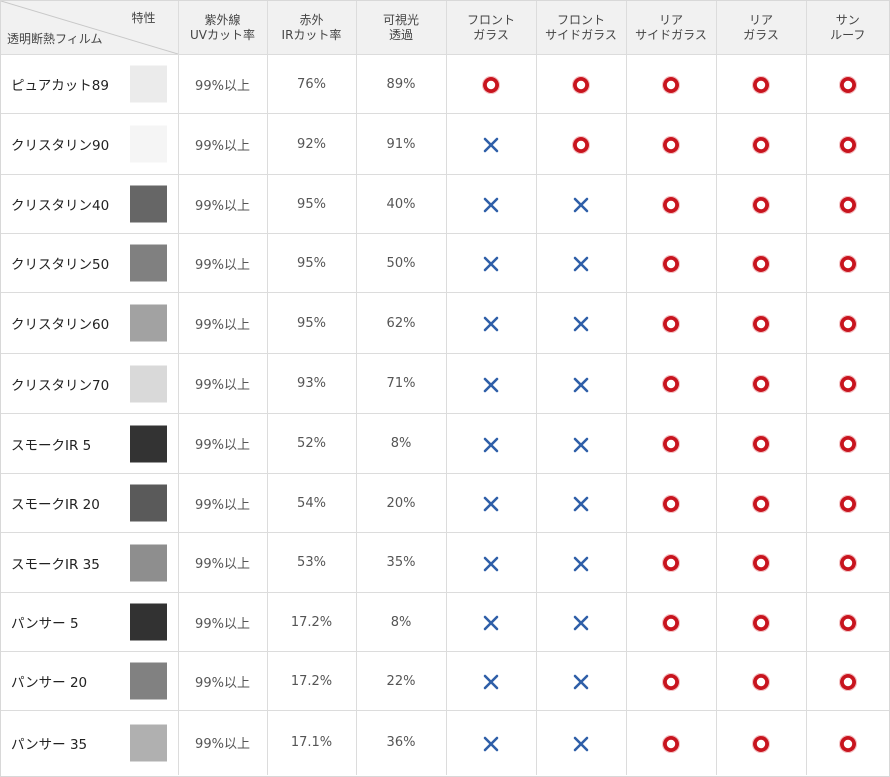 This screenshot has width=890, height=777. Describe the element at coordinates (401, 742) in the screenshot. I see `visible-transmission-value: 36%` at that location.